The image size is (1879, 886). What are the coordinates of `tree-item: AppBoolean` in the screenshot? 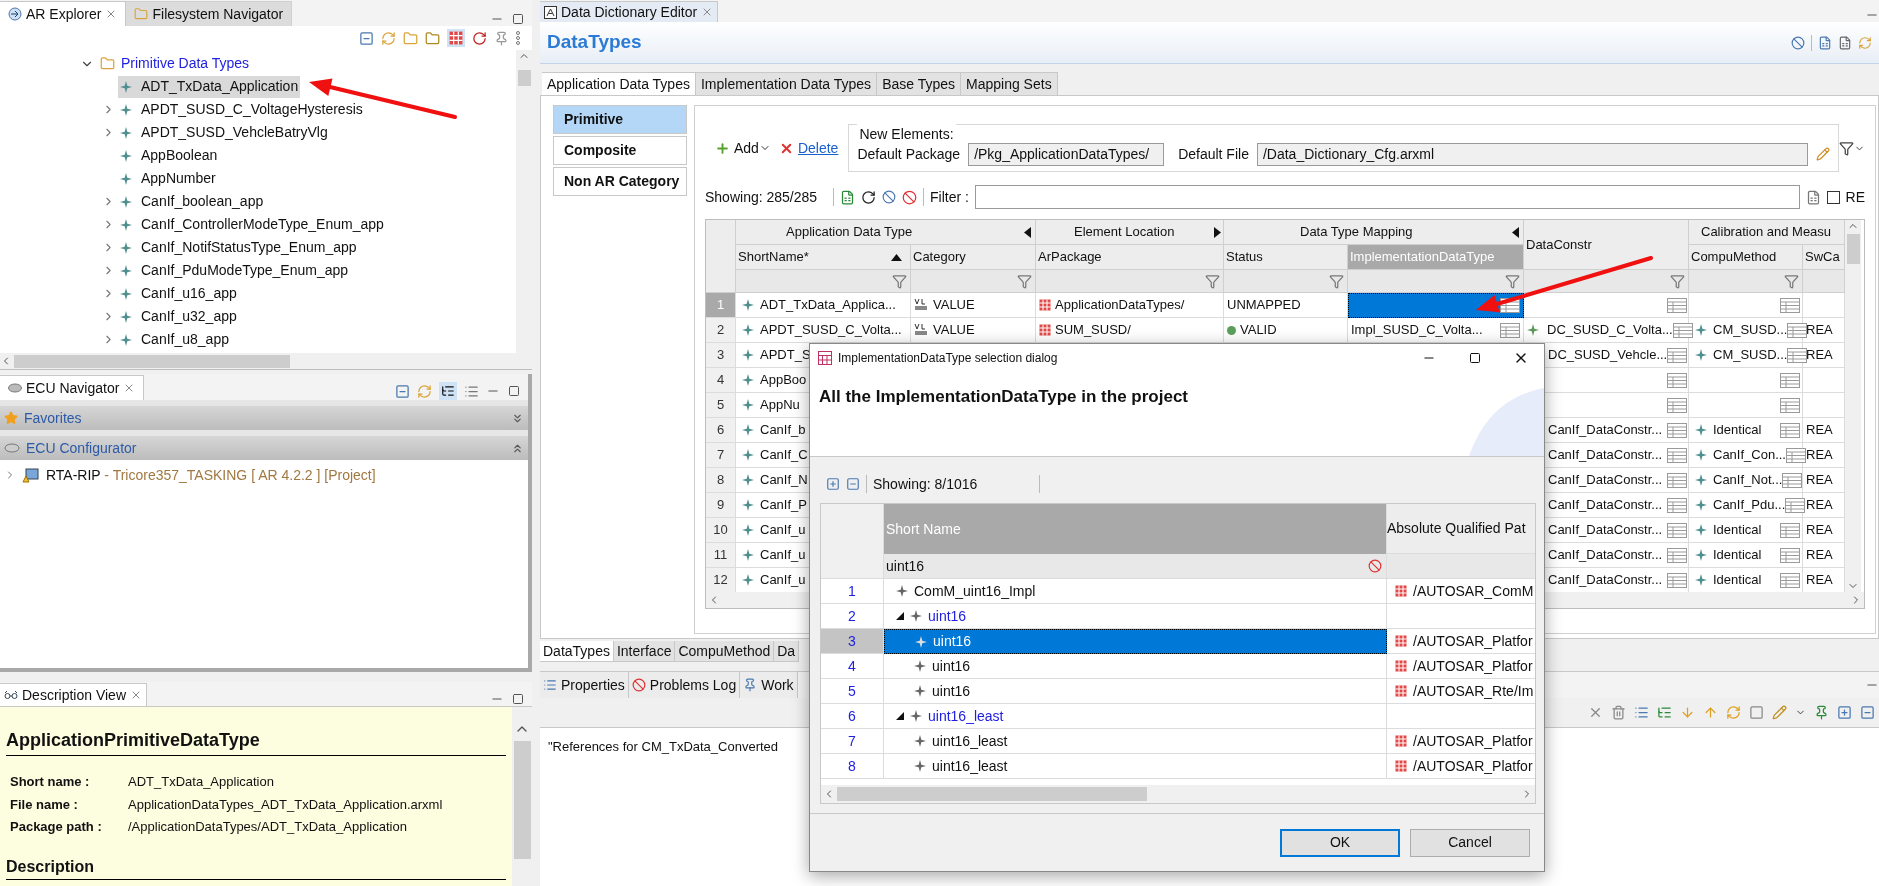 It's located at (169, 155).